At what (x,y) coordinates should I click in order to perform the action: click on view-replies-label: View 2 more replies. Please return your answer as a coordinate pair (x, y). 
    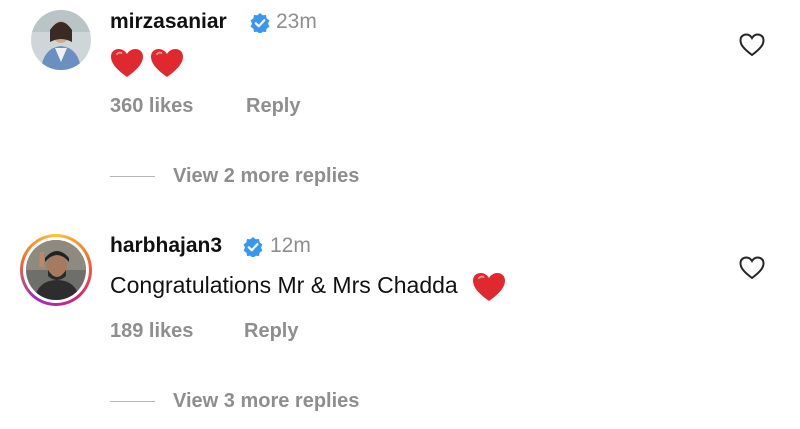
    Looking at the image, I should click on (266, 176).